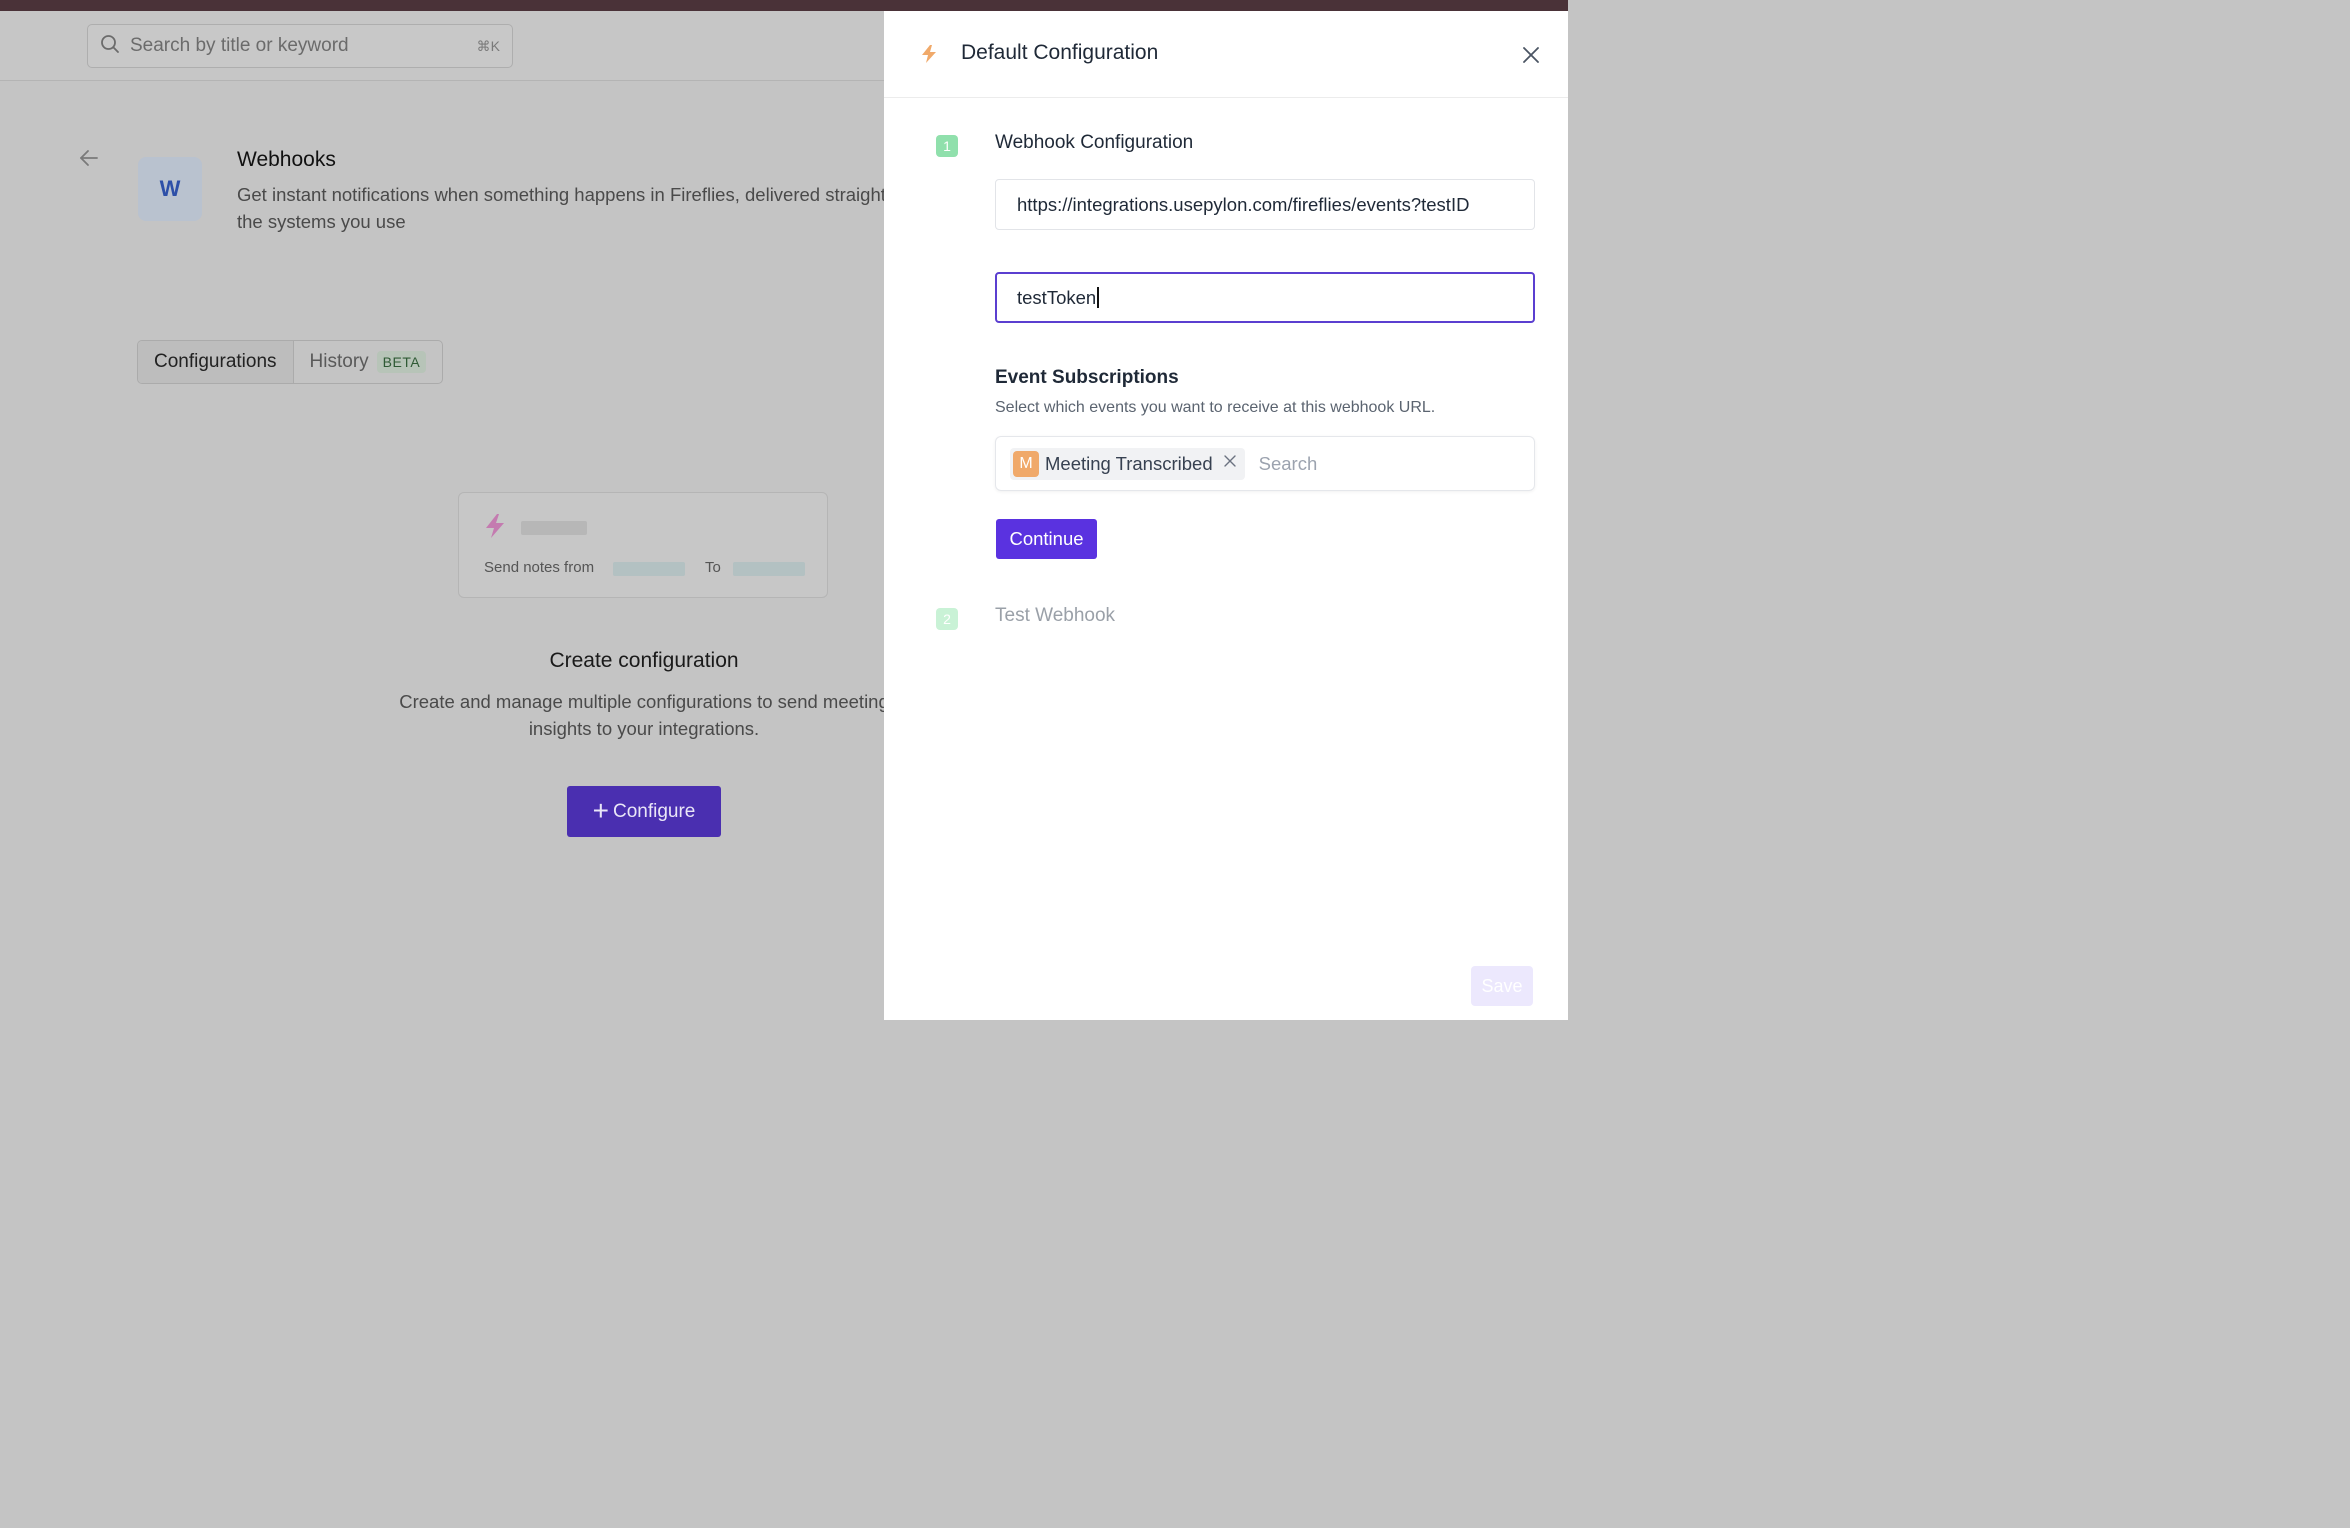  I want to click on window-top-strip, so click(784, 5).